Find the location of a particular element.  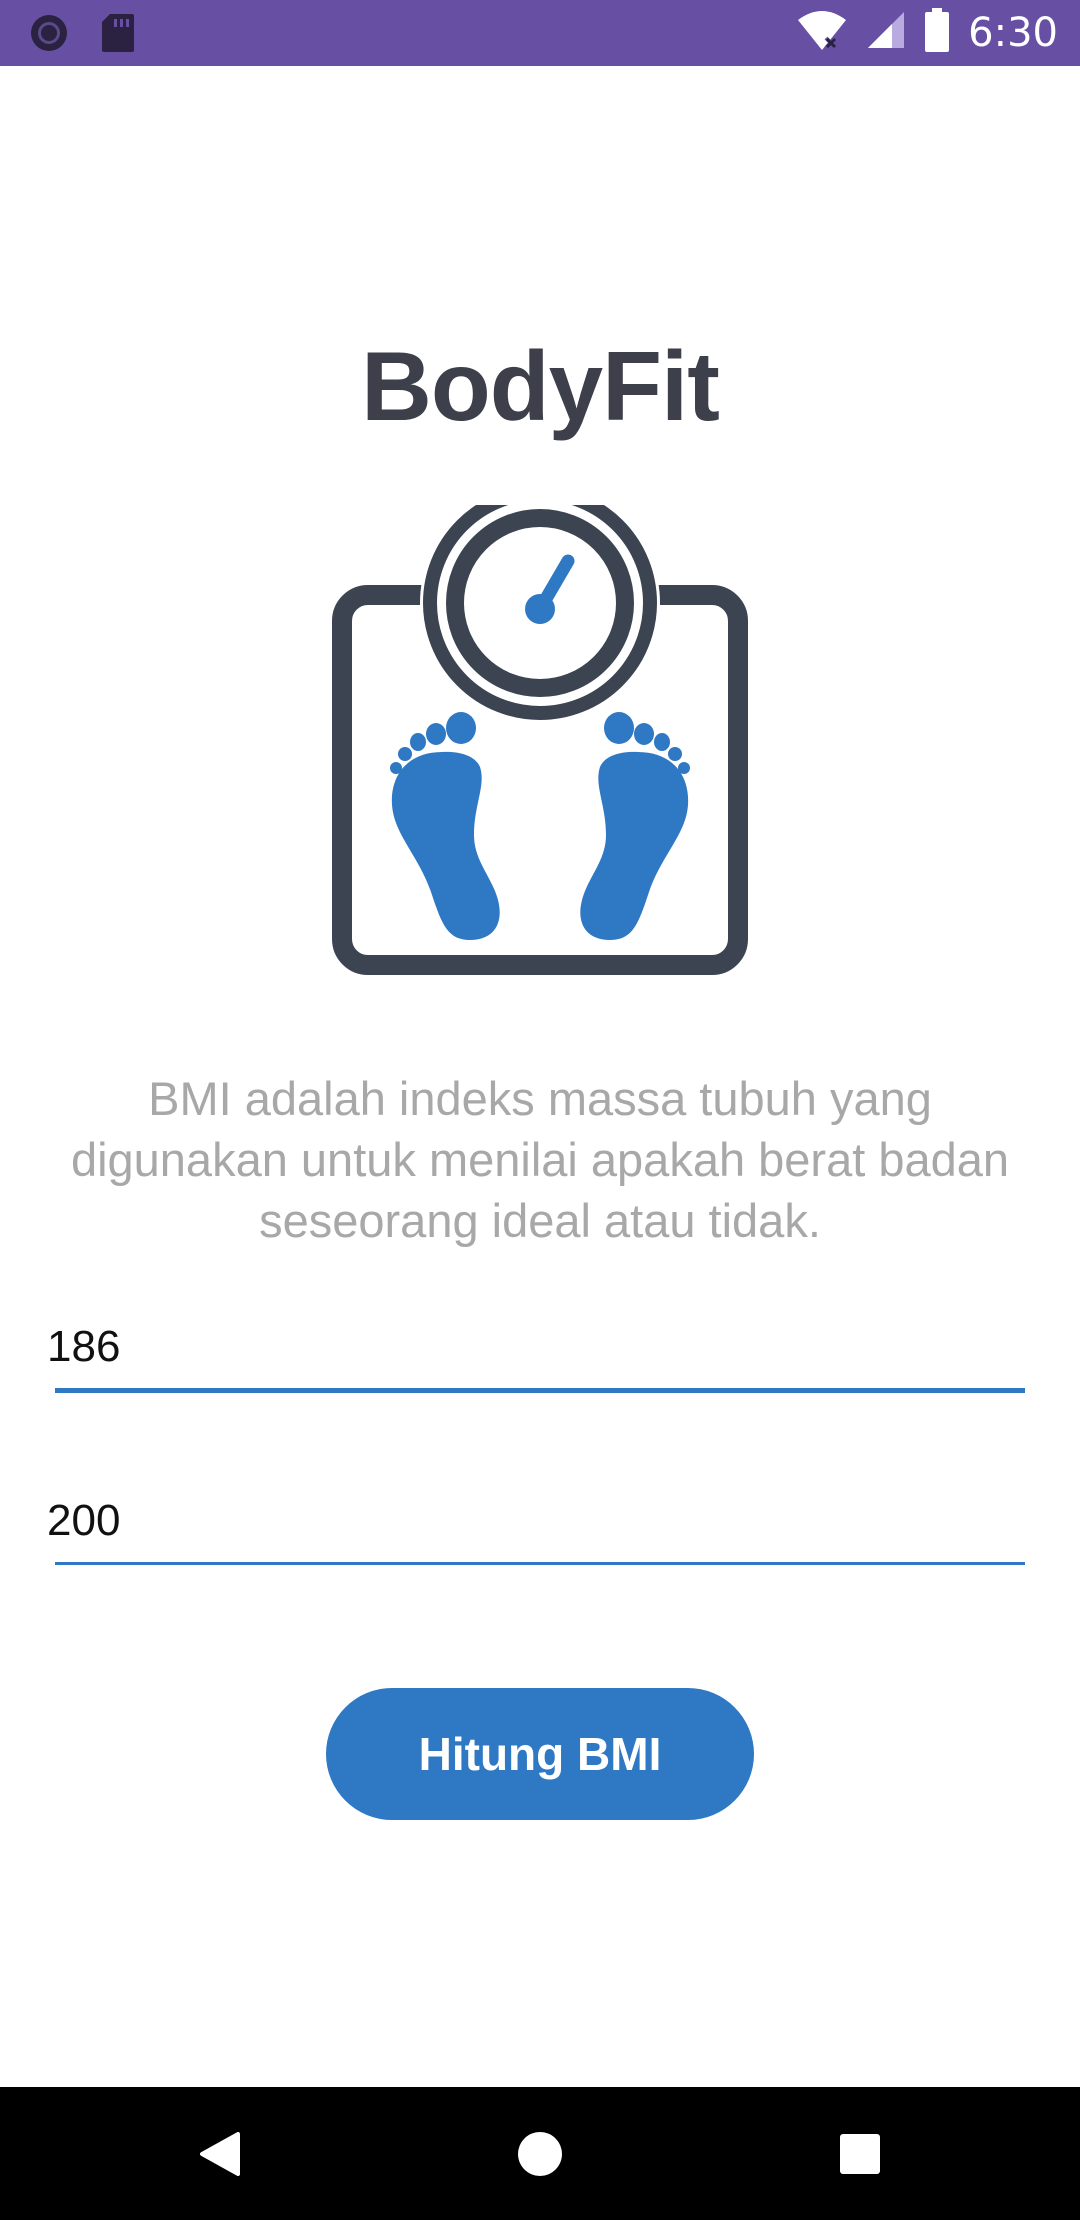

weight-input-underline is located at coordinates (540, 1563).